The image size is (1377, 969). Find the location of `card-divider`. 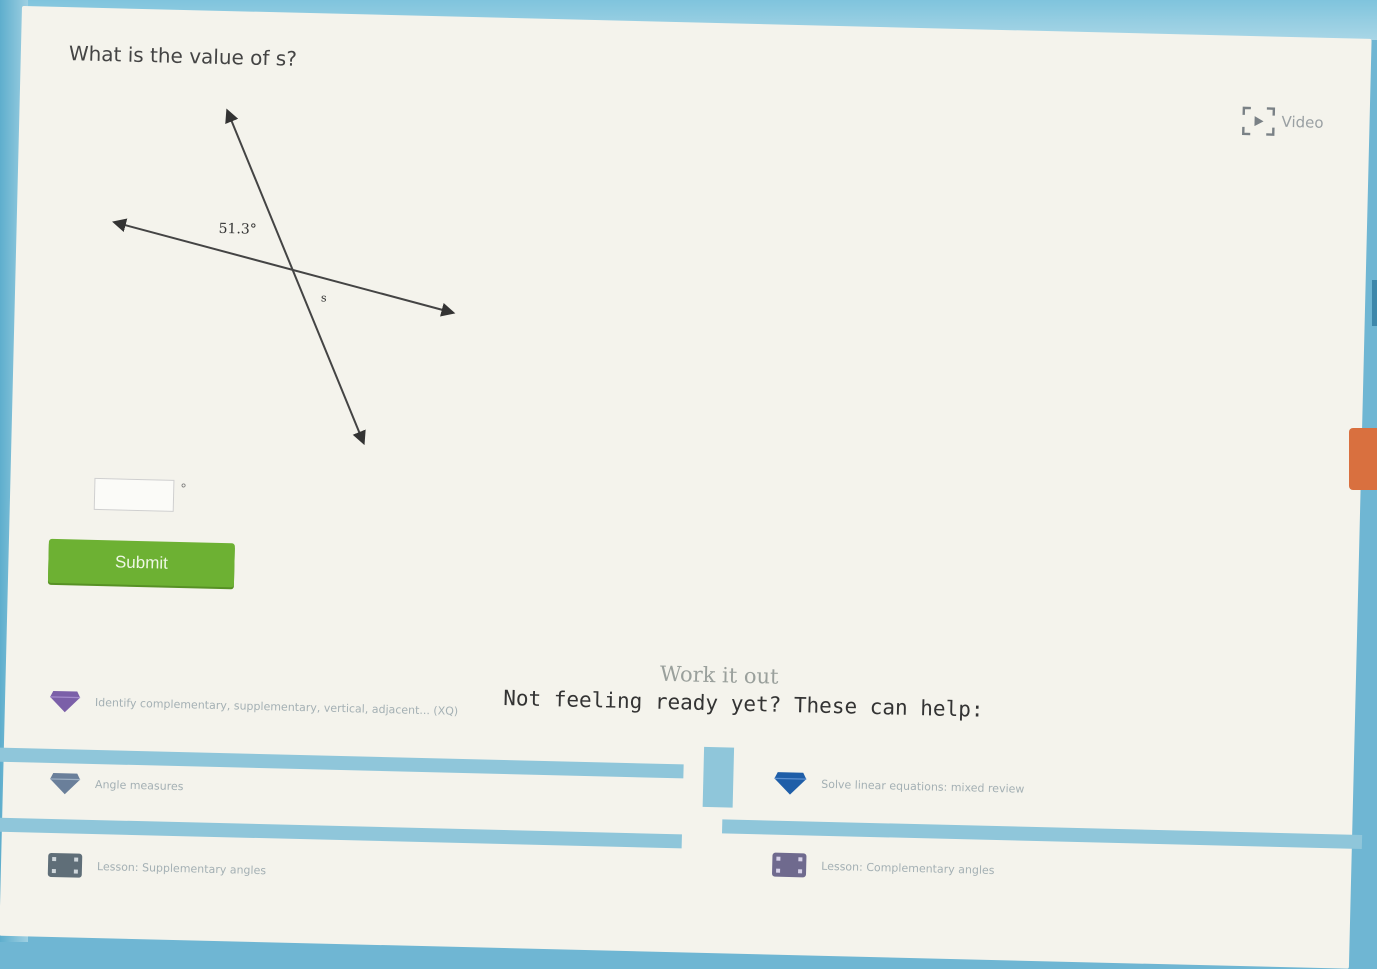

card-divider is located at coordinates (718, 777).